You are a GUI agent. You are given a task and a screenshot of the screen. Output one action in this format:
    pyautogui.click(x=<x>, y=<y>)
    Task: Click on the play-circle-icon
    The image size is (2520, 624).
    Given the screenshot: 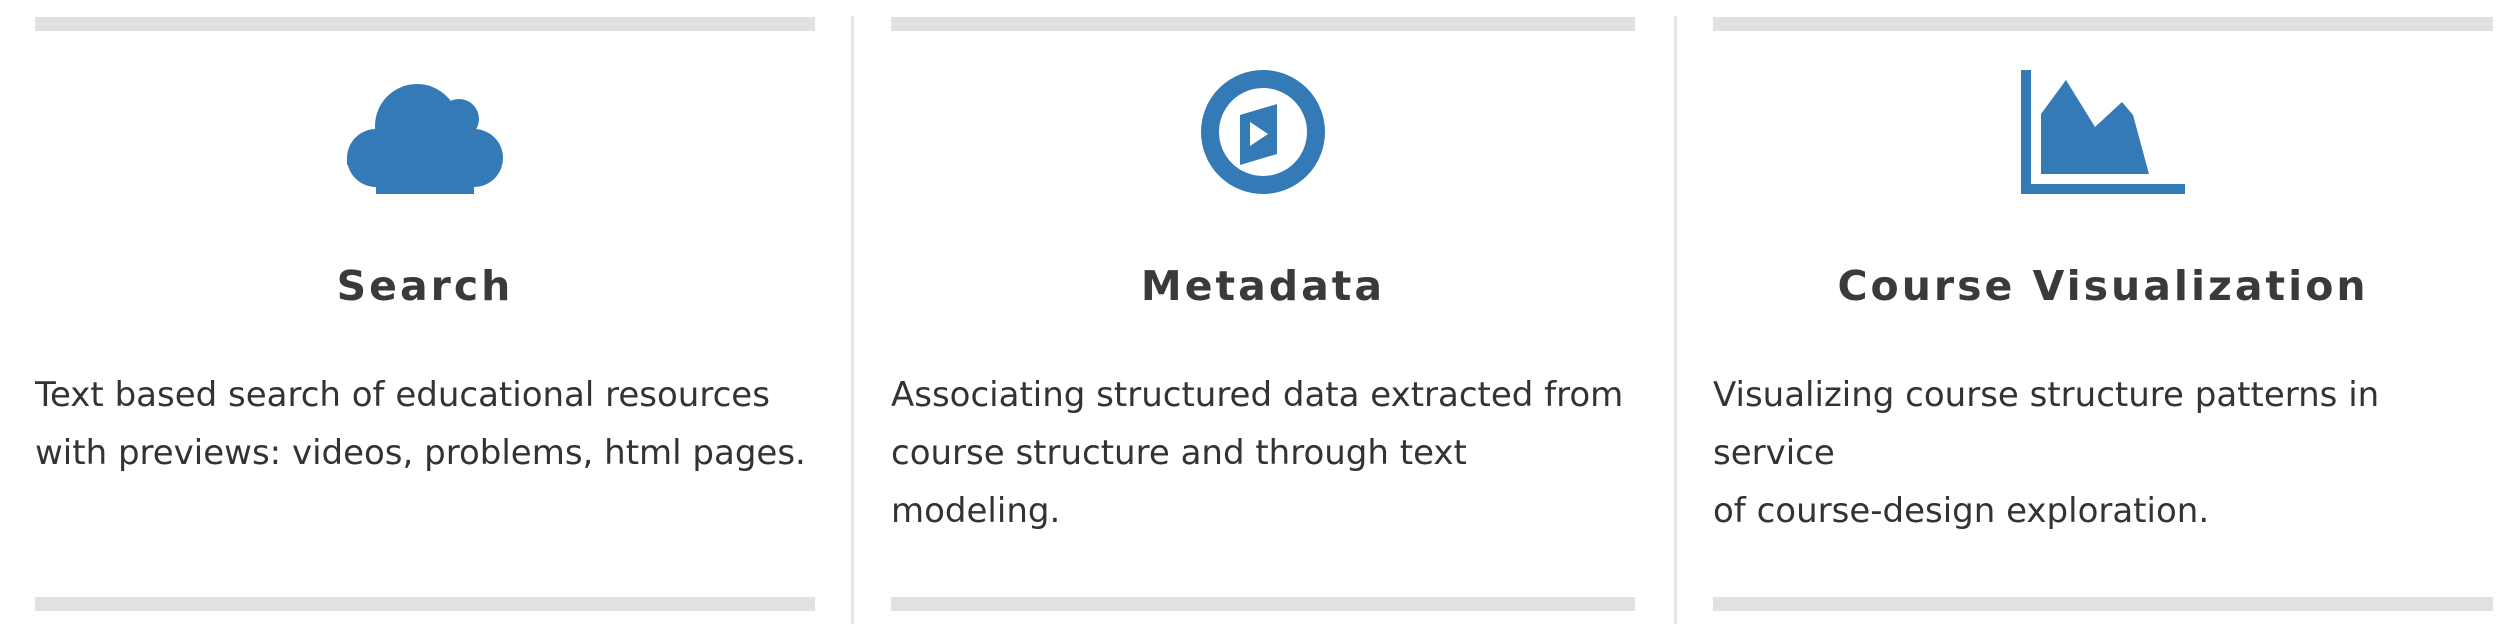 What is the action you would take?
    pyautogui.click(x=1263, y=130)
    